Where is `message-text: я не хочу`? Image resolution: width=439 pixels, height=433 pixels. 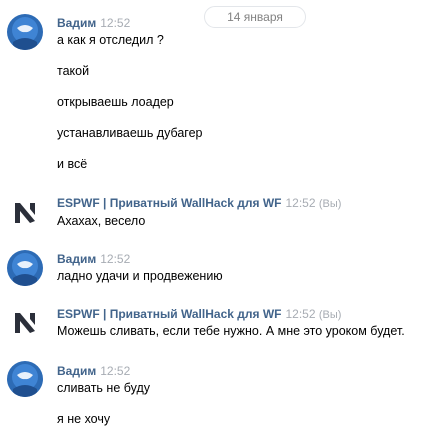 message-text: я не хочу is located at coordinates (84, 419).